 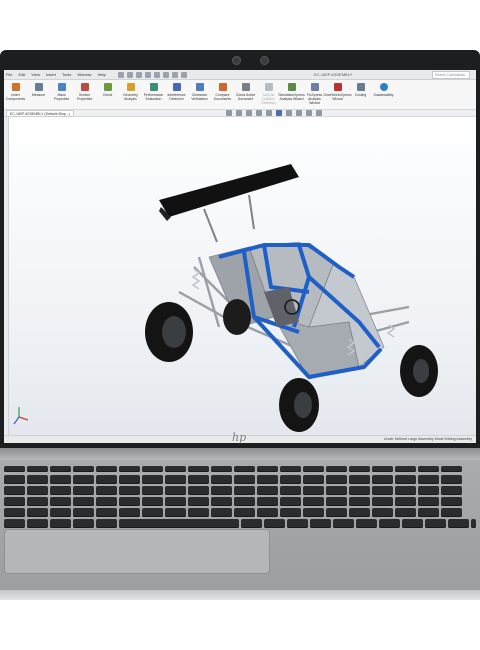 What do you see at coordinates (38, 95) in the screenshot?
I see `ribbon-button-measure: Measure` at bounding box center [38, 95].